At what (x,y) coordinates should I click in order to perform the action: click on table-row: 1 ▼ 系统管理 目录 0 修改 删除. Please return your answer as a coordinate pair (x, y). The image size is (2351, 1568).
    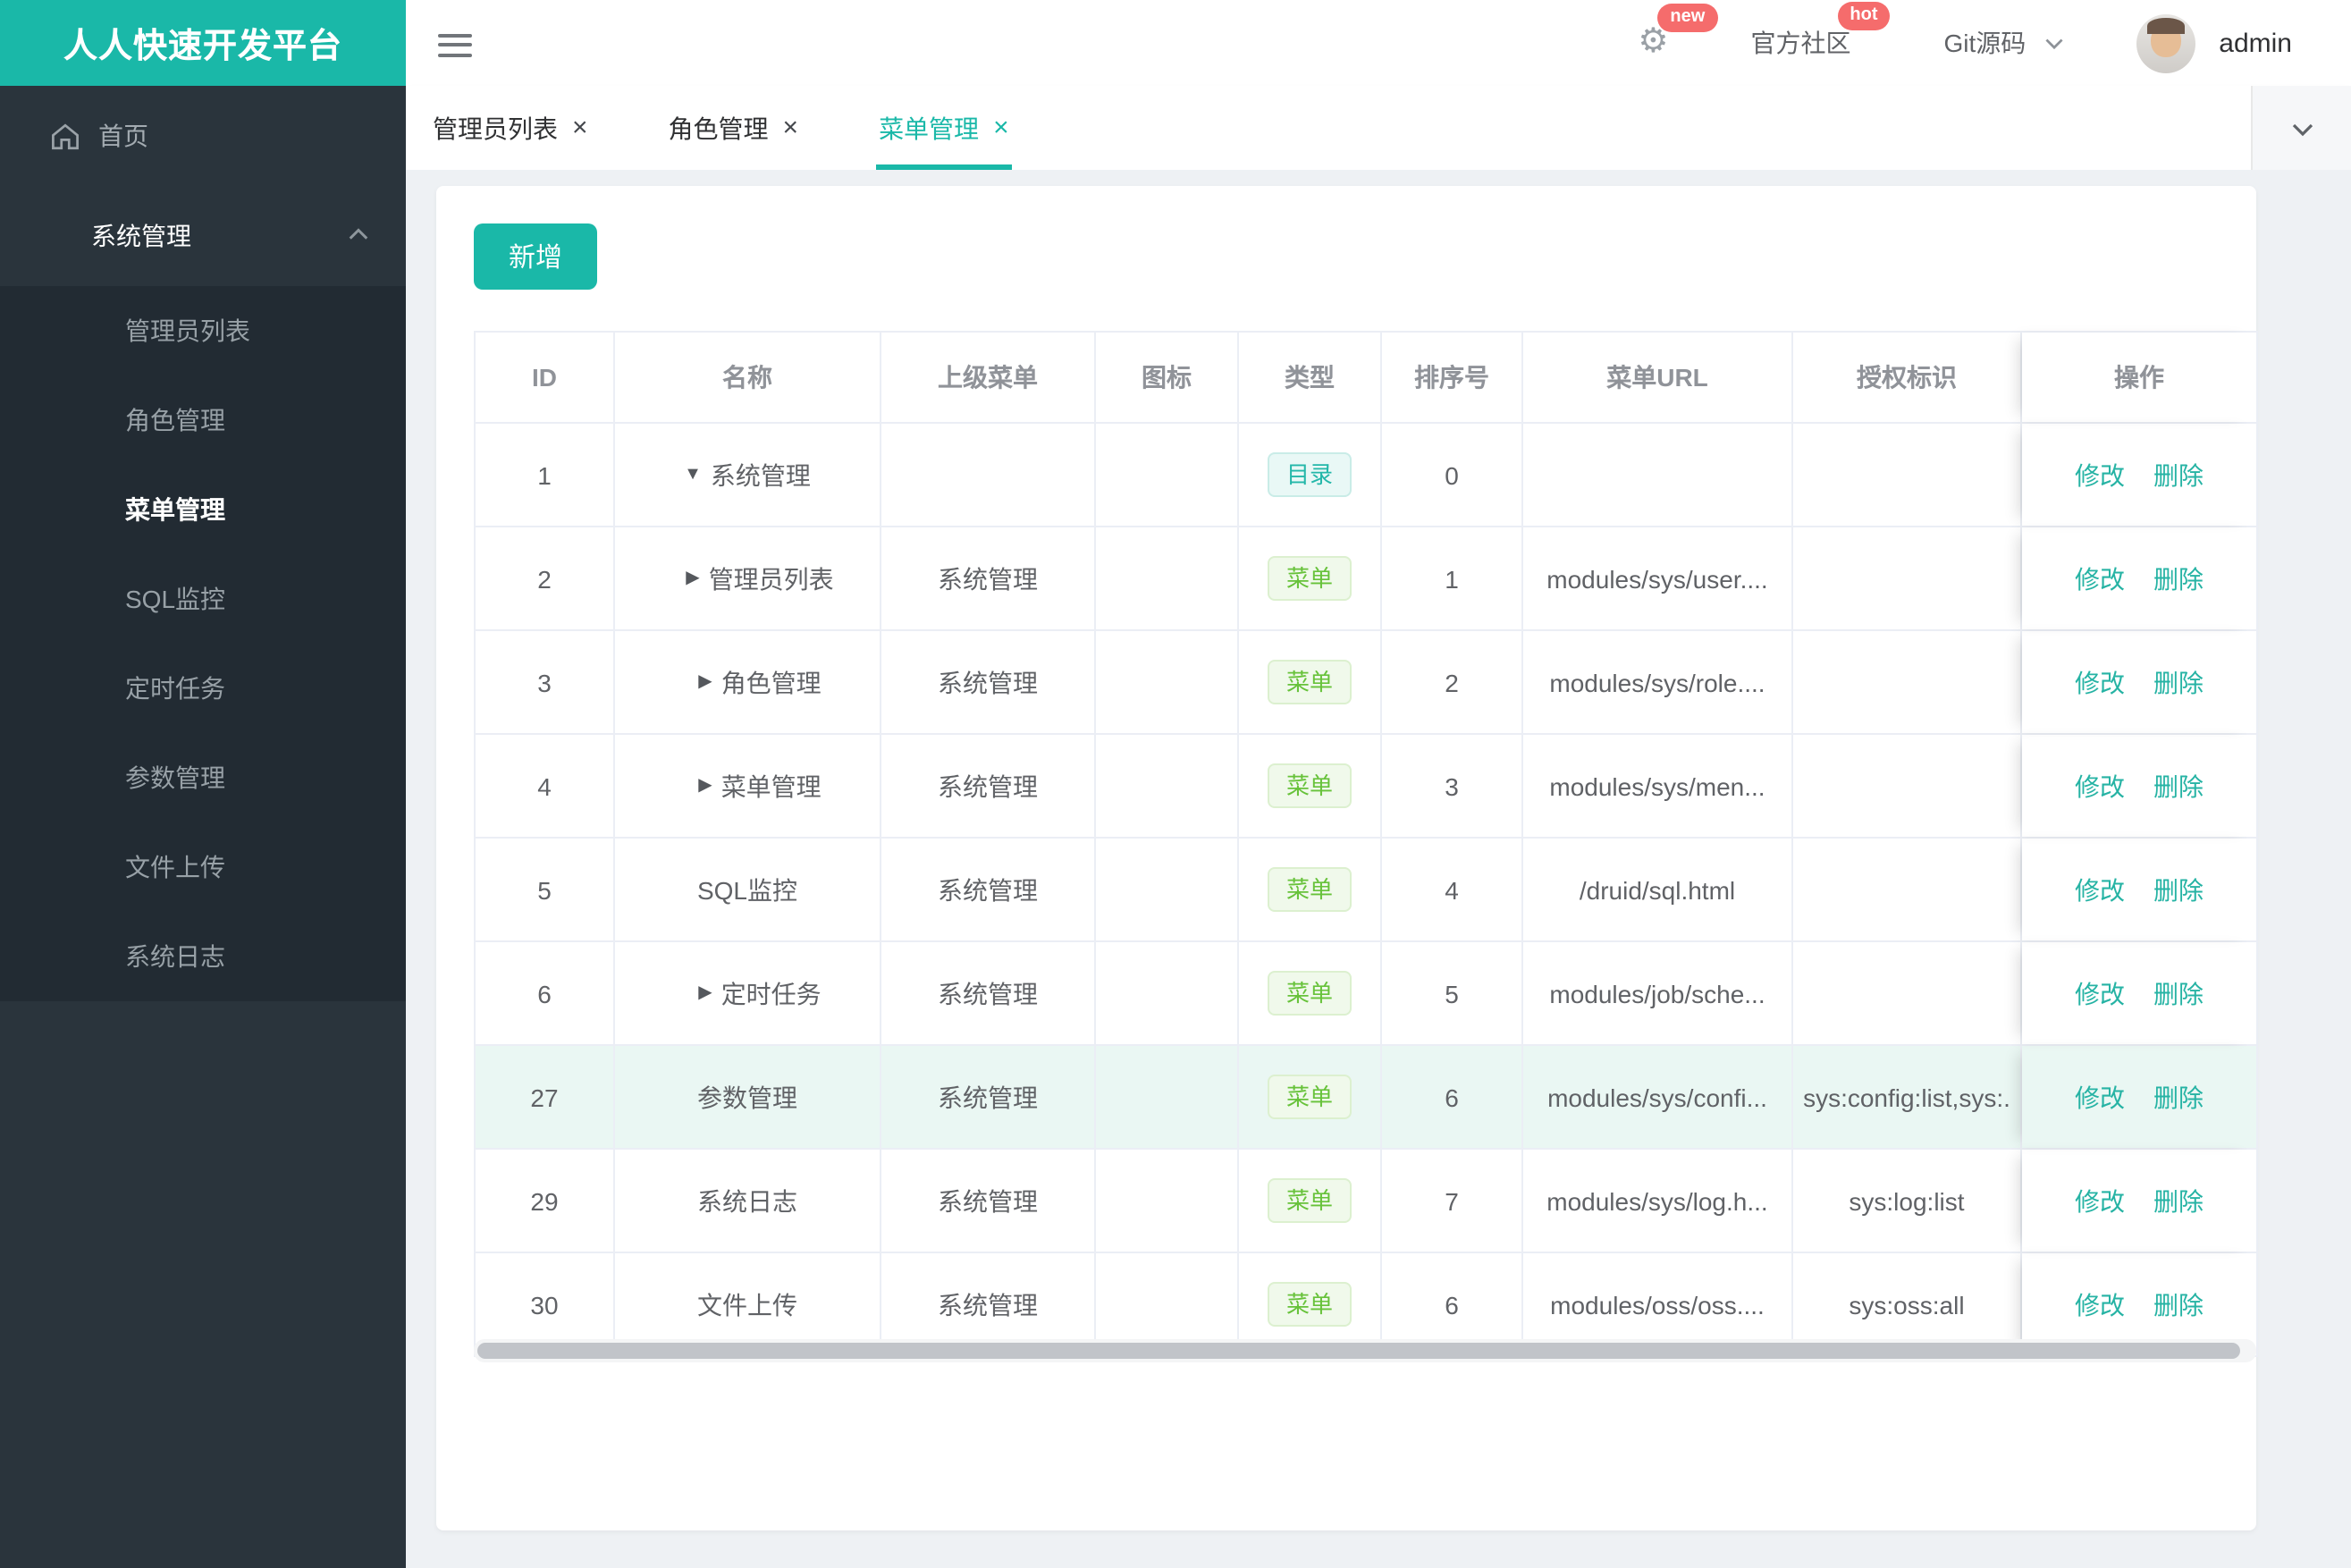
    Looking at the image, I should click on (1367, 475).